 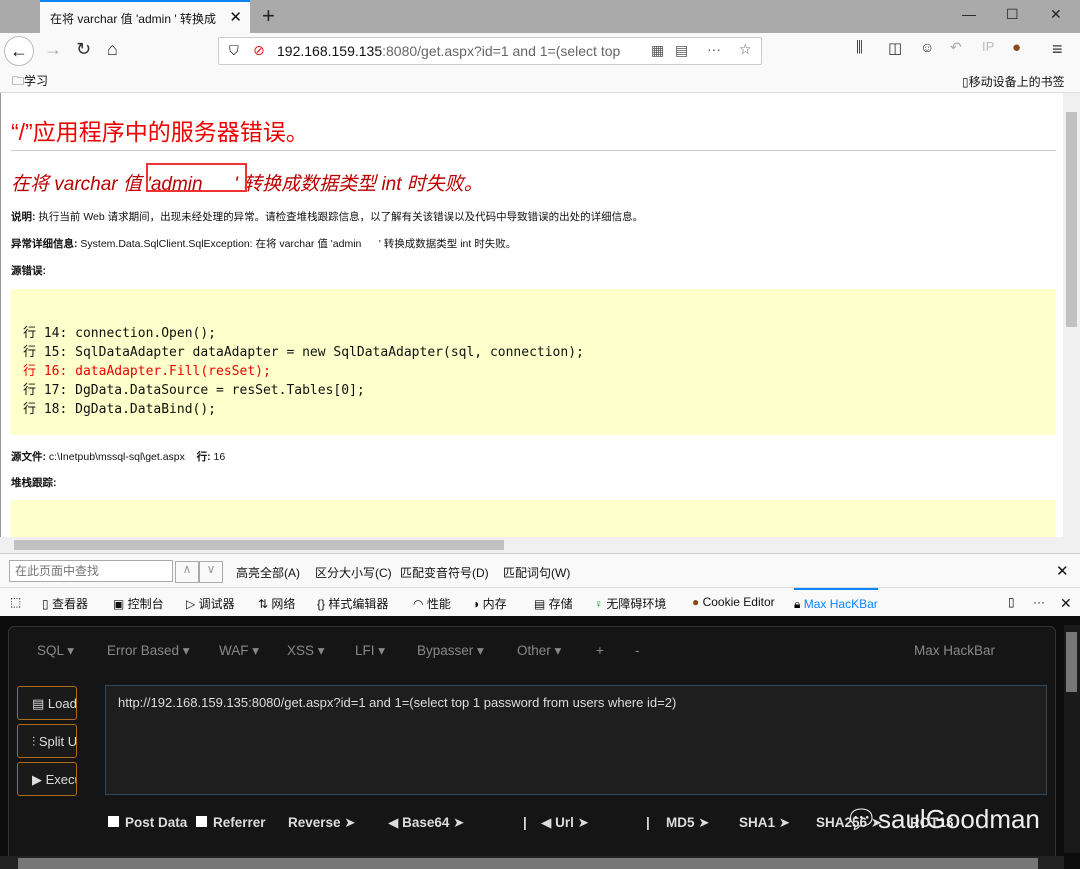 I want to click on menu-icon: ≡, so click(x=1057, y=49).